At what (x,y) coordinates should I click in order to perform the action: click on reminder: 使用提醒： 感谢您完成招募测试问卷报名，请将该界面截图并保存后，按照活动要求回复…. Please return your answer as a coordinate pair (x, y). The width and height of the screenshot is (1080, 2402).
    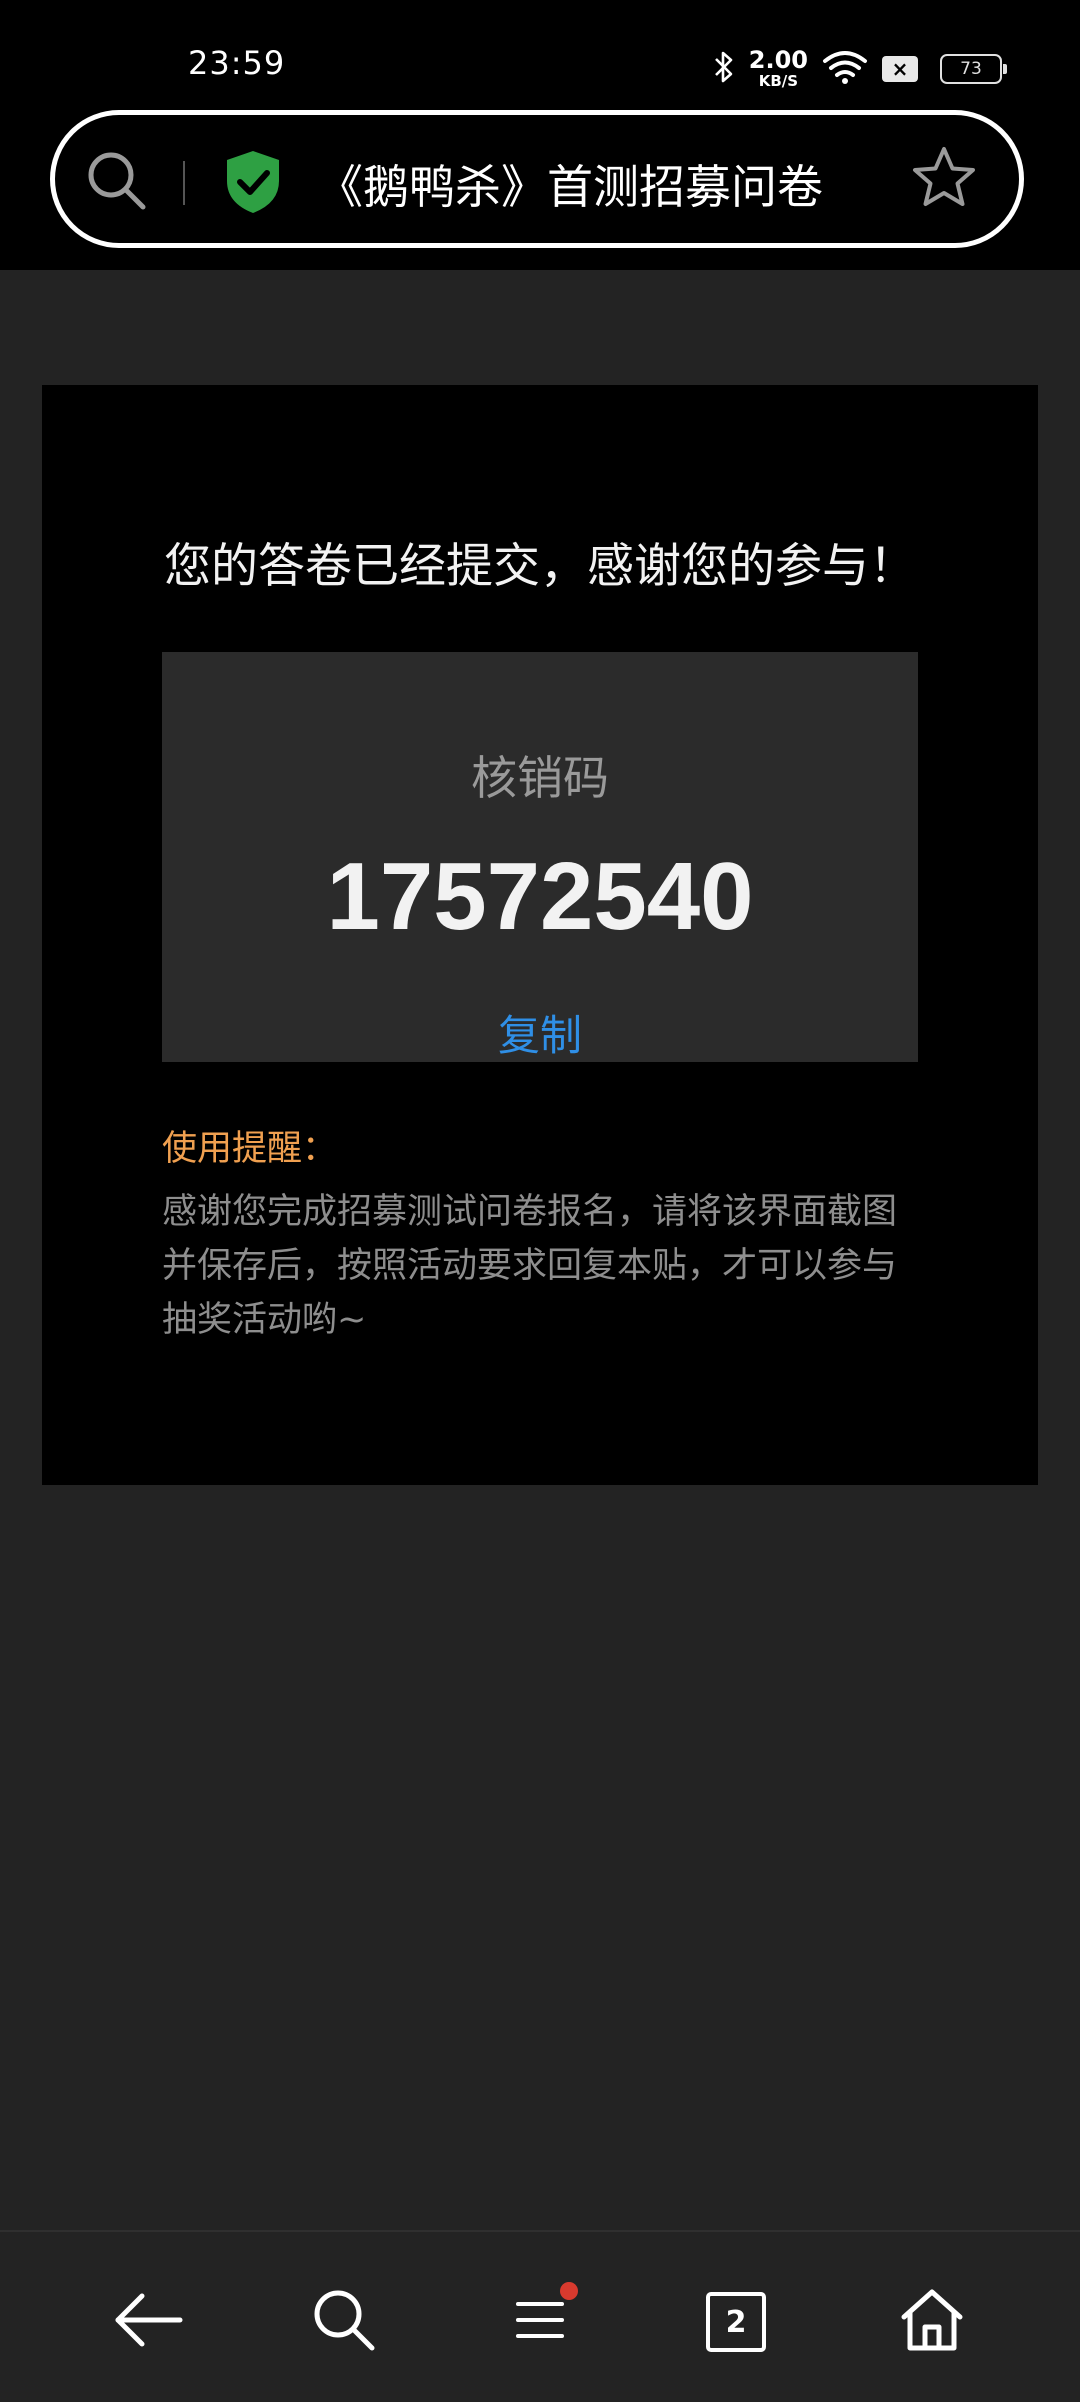
    Looking at the image, I should click on (542, 1233).